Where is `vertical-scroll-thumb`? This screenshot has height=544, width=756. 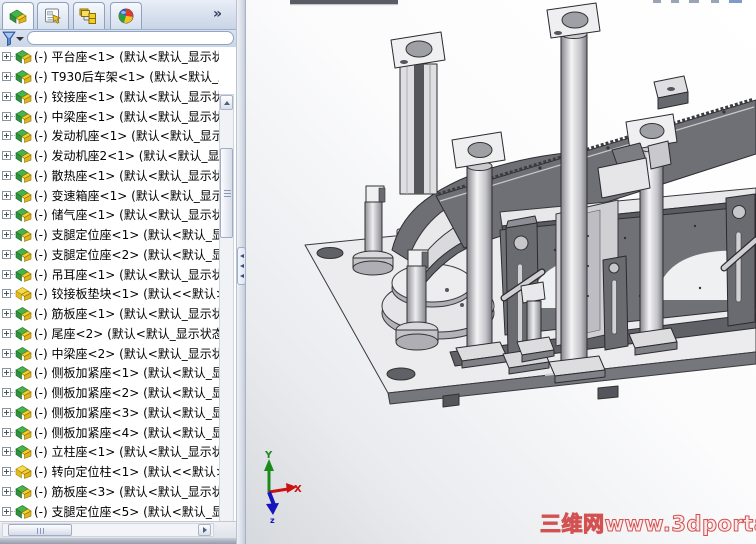 vertical-scroll-thumb is located at coordinates (226, 193).